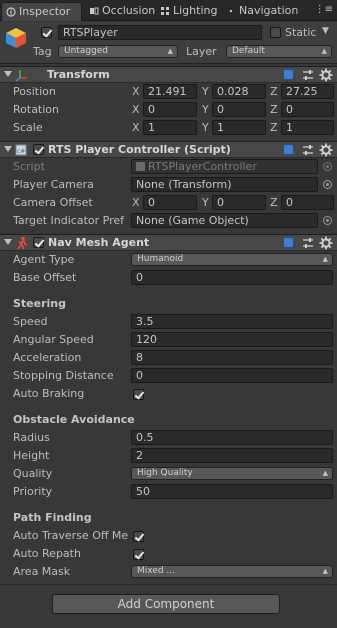  Describe the element at coordinates (34, 91) in the screenshot. I see `position-label: Position` at that location.